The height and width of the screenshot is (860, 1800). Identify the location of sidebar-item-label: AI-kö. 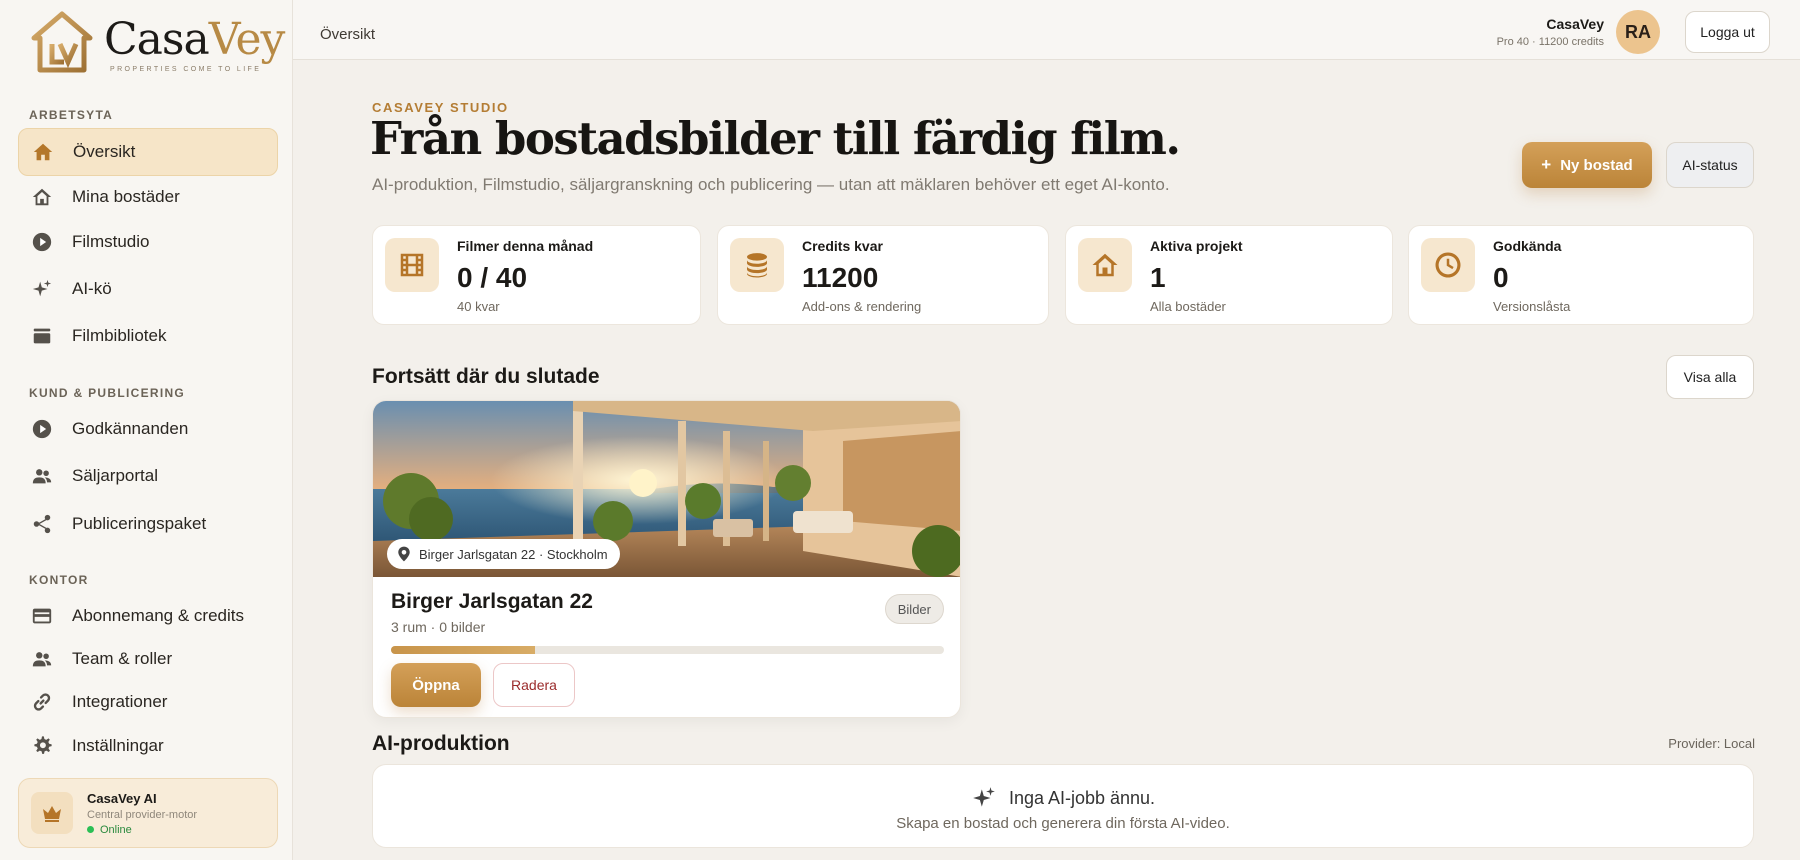
(92, 288).